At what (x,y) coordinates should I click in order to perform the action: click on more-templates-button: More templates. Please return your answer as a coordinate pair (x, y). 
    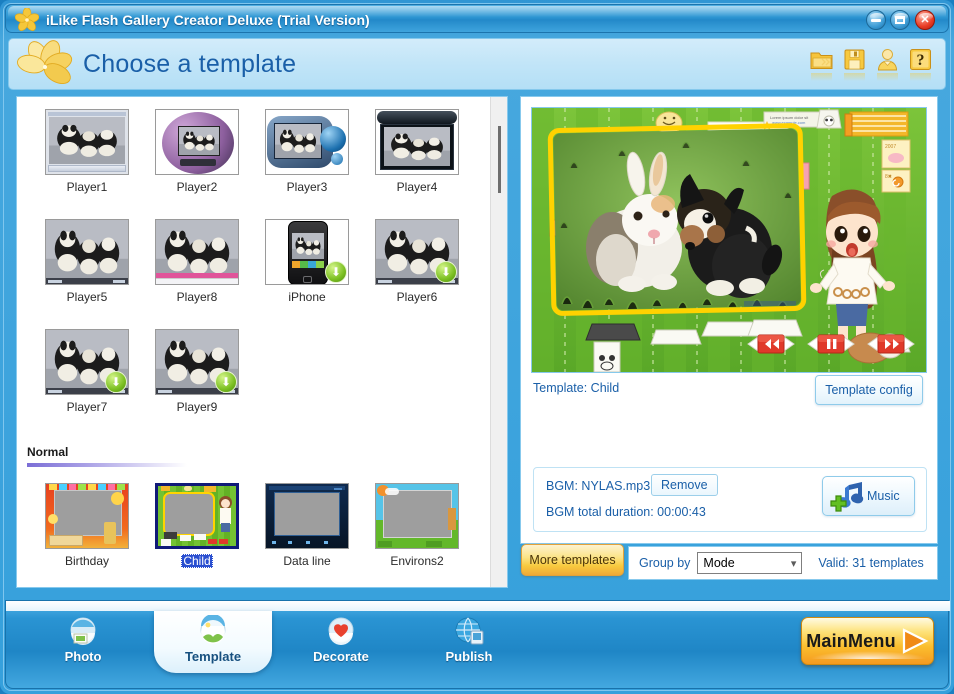
    Looking at the image, I should click on (572, 560).